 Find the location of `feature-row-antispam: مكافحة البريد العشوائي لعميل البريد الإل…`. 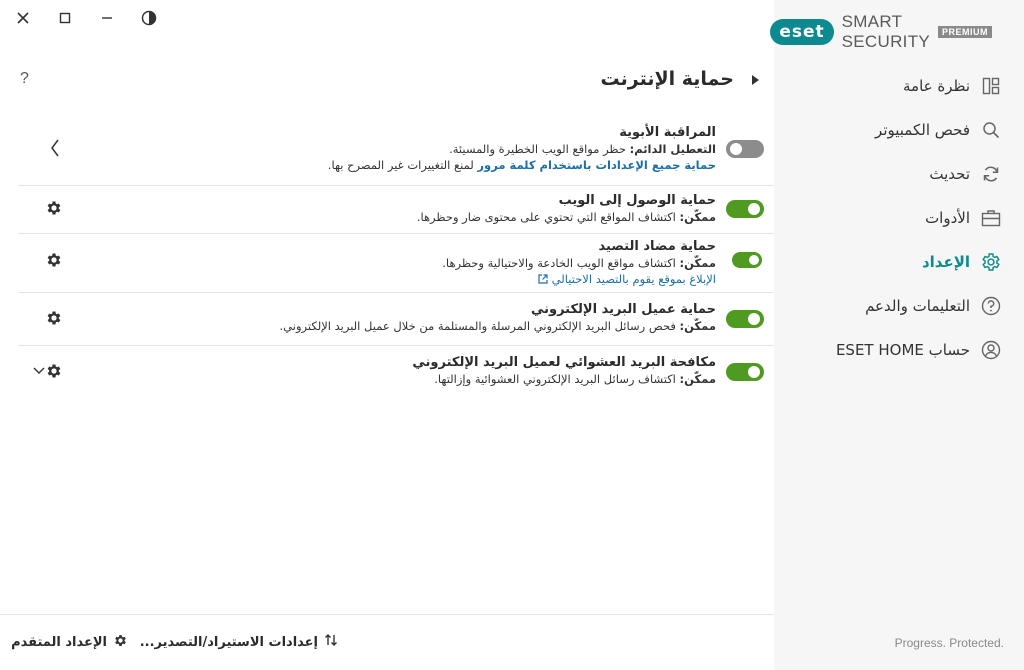

feature-row-antispam: مكافحة البريد العشوائي لعميل البريد الإل… is located at coordinates (396, 372).